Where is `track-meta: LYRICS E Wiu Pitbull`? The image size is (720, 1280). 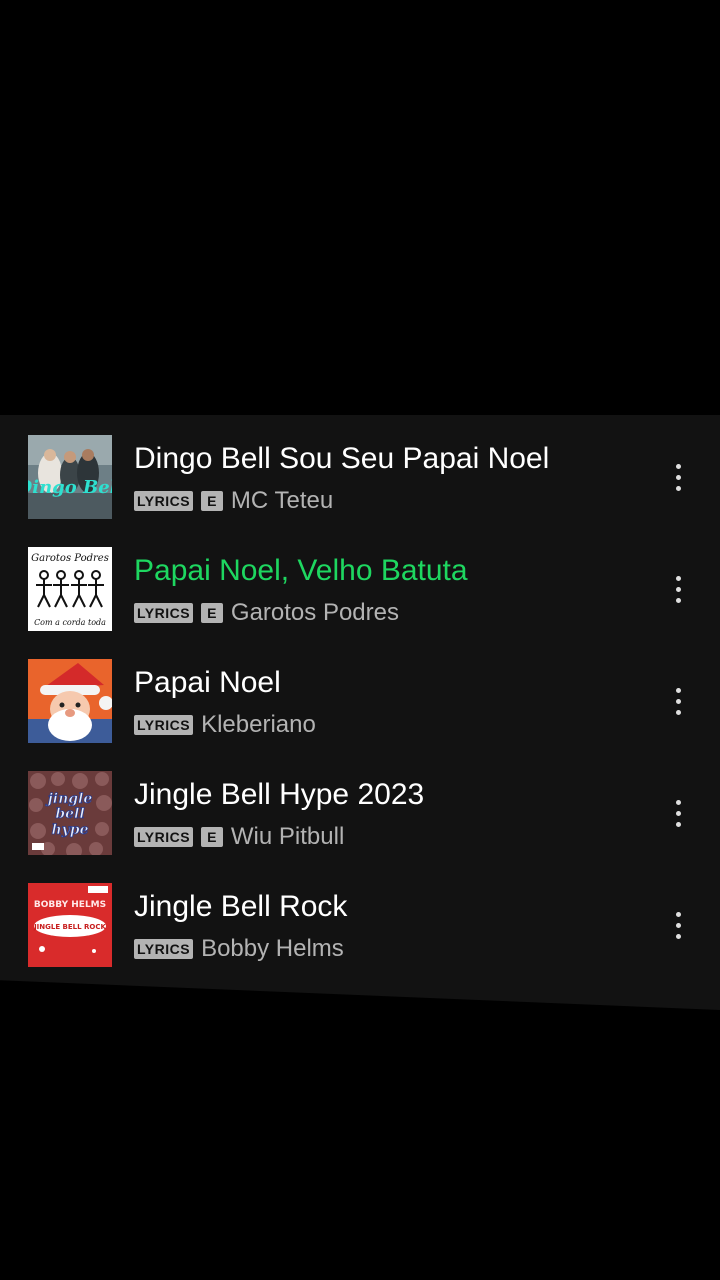 track-meta: LYRICS E Wiu Pitbull is located at coordinates (239, 837).